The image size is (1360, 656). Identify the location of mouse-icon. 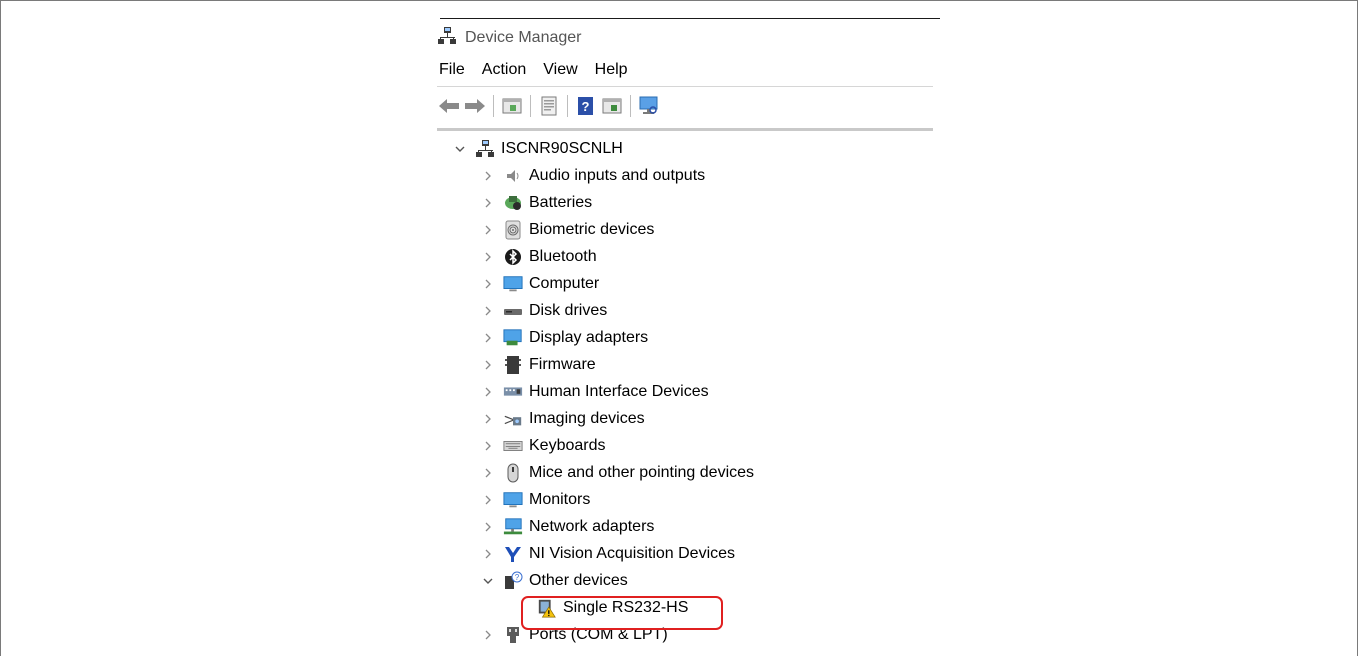
(513, 473).